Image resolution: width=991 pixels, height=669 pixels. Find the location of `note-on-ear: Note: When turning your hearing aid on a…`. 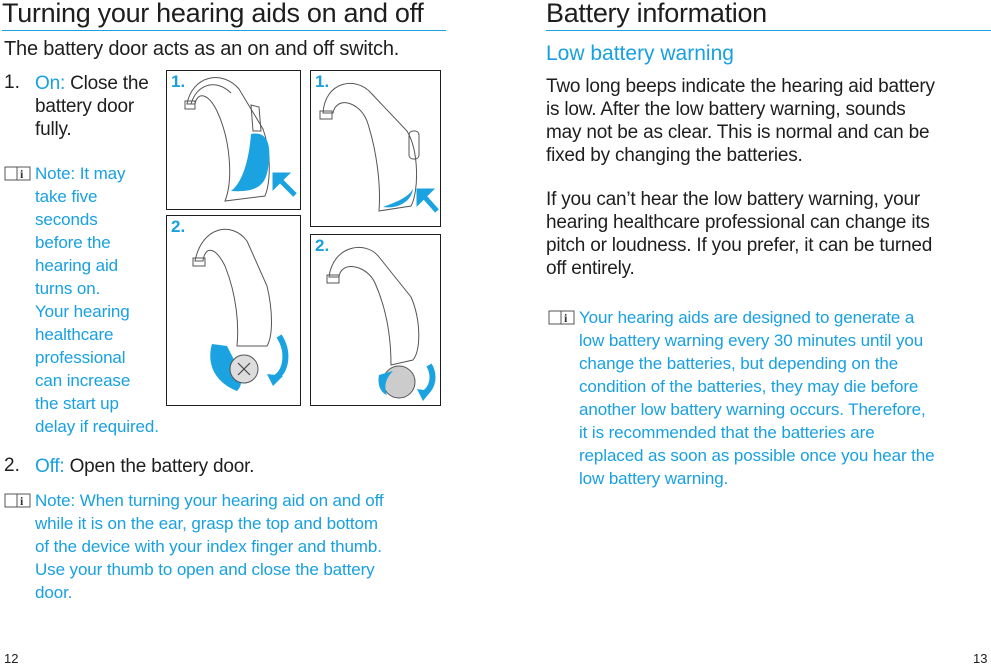

note-on-ear: Note: When turning your hearing aid on a… is located at coordinates (209, 546).